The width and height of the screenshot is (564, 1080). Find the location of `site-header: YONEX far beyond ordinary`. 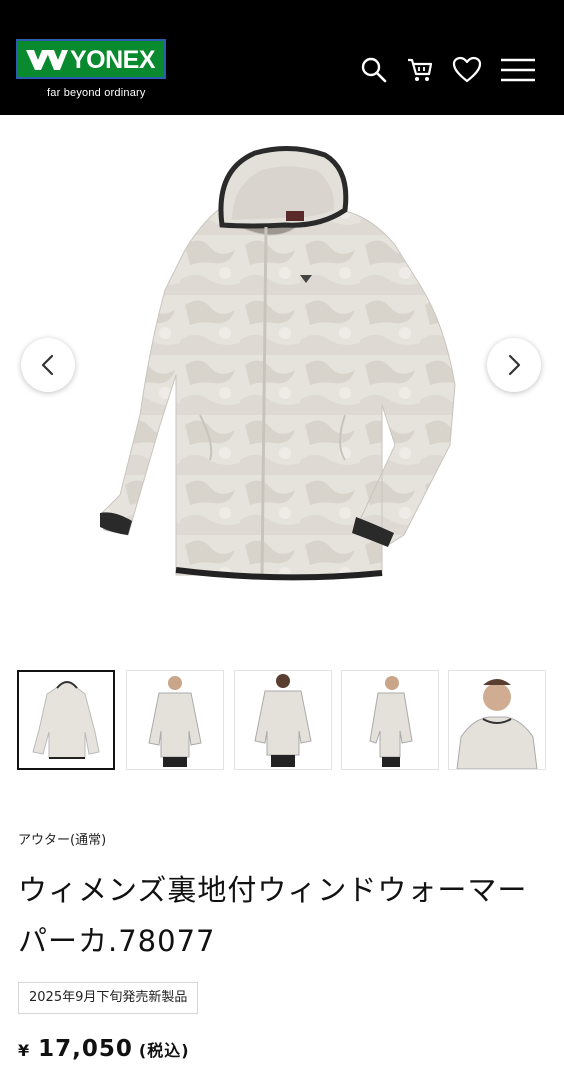

site-header: YONEX far beyond ordinary is located at coordinates (282, 57).